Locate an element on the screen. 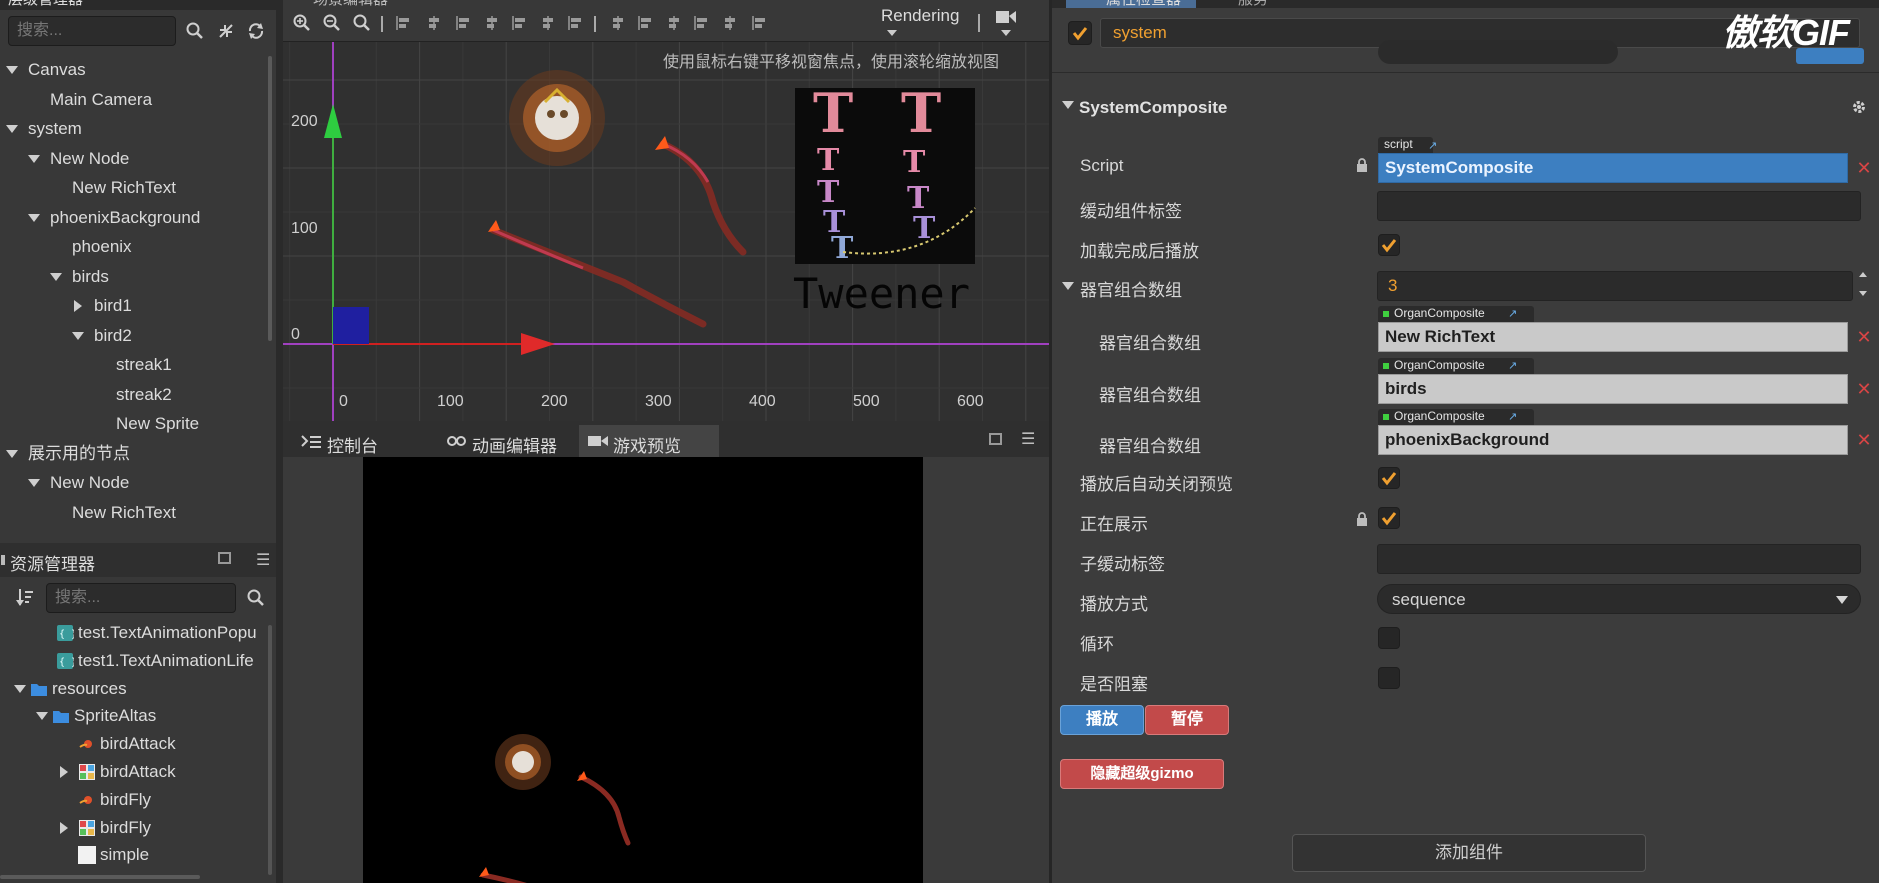  pause-button: 暂停 is located at coordinates (1187, 720).